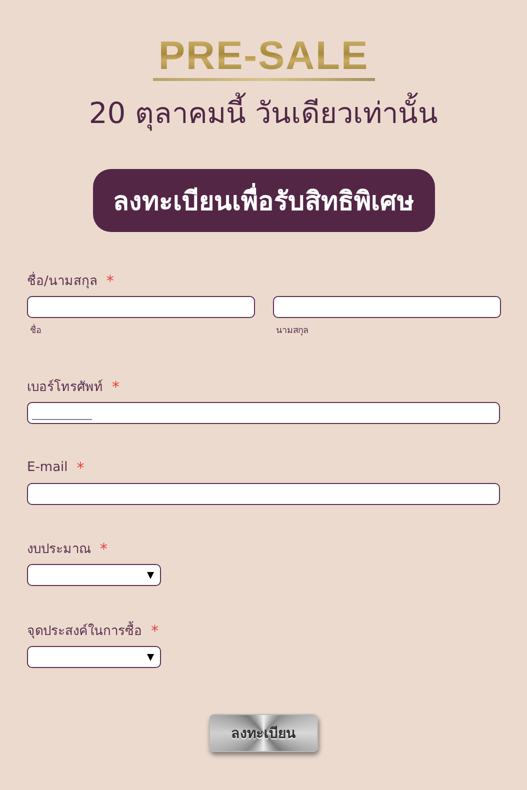 The width and height of the screenshot is (527, 790). Describe the element at coordinates (263, 113) in the screenshot. I see `promo-subtitle: 20 ตุลาคมนี้ วันเดียวเท่านั้น` at that location.